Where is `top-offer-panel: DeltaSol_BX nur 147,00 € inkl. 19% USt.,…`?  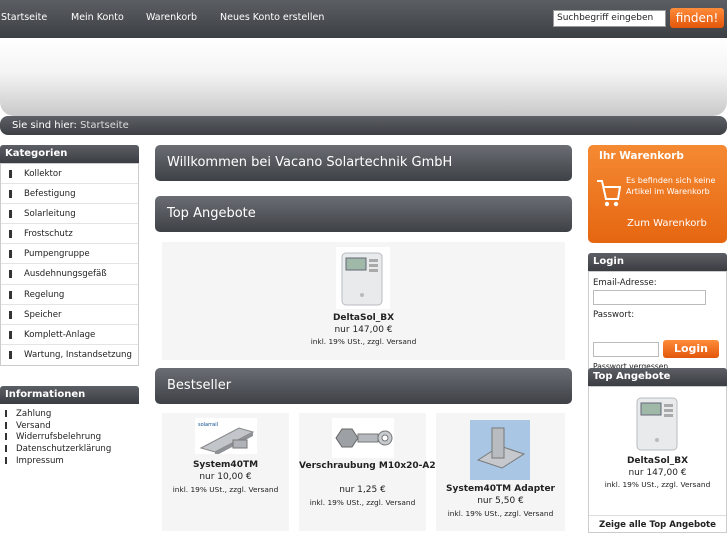 top-offer-panel: DeltaSol_BX nur 147,00 € inkl. 19% USt.,… is located at coordinates (363, 301).